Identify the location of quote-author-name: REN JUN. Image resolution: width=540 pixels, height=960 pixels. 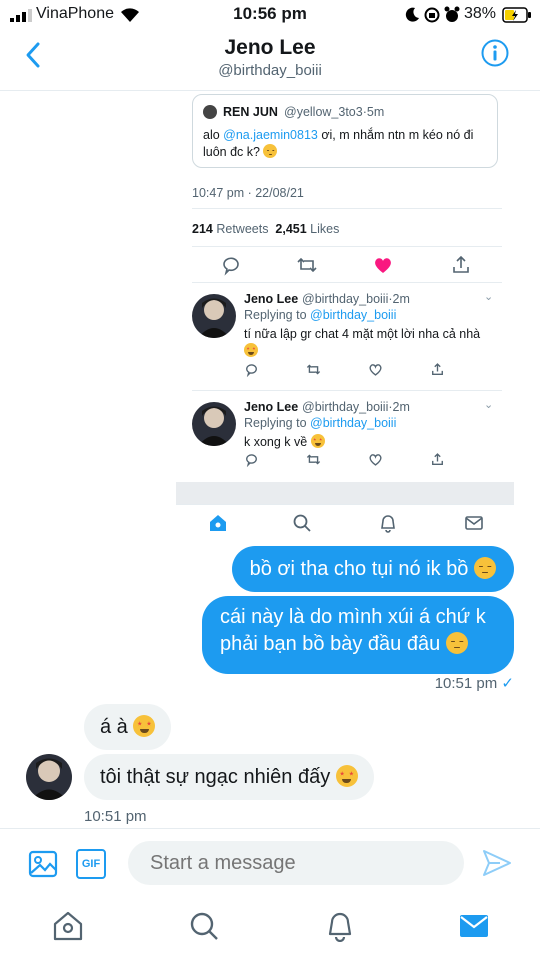
(250, 112).